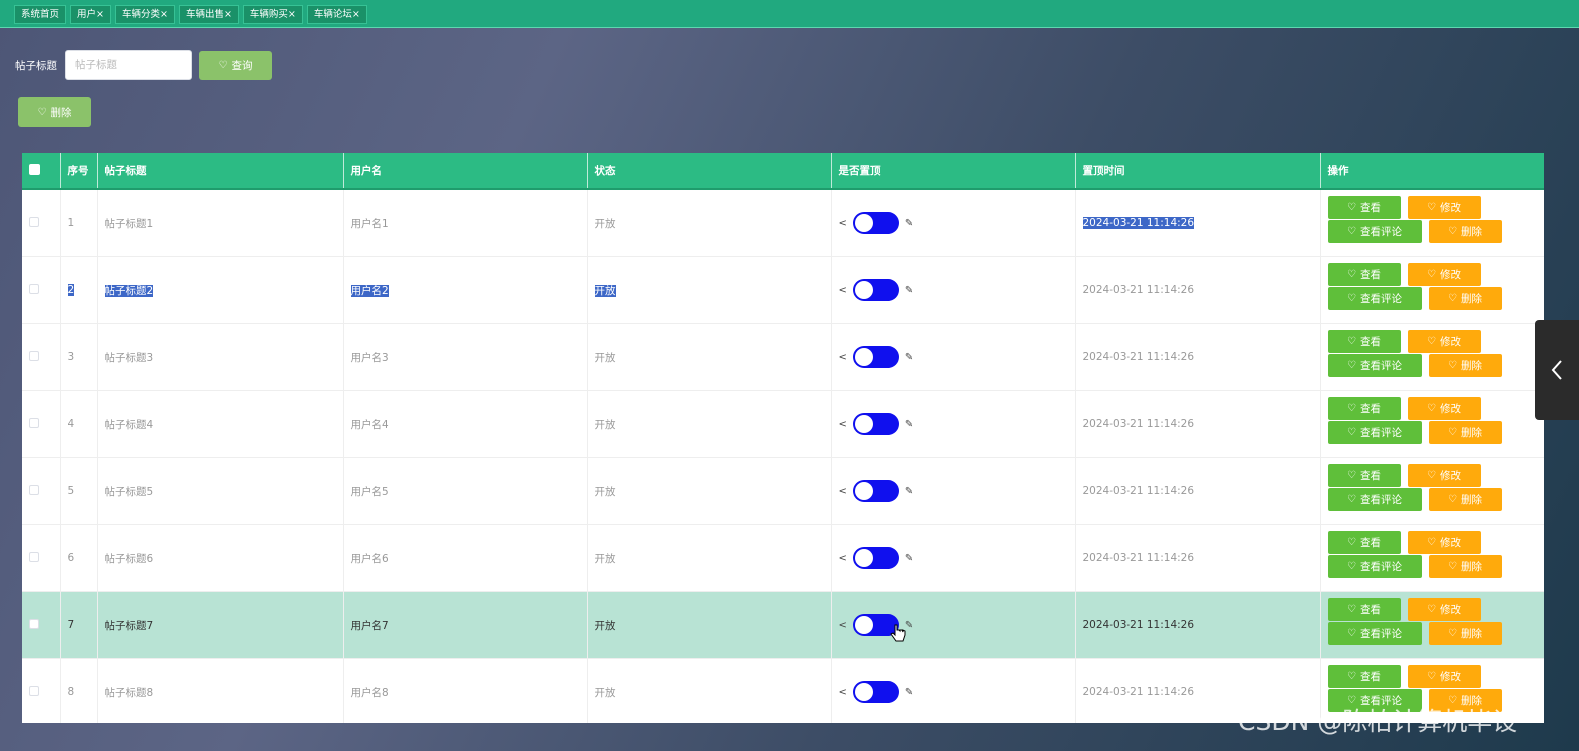  I want to click on col-header-no: 序号, so click(79, 171).